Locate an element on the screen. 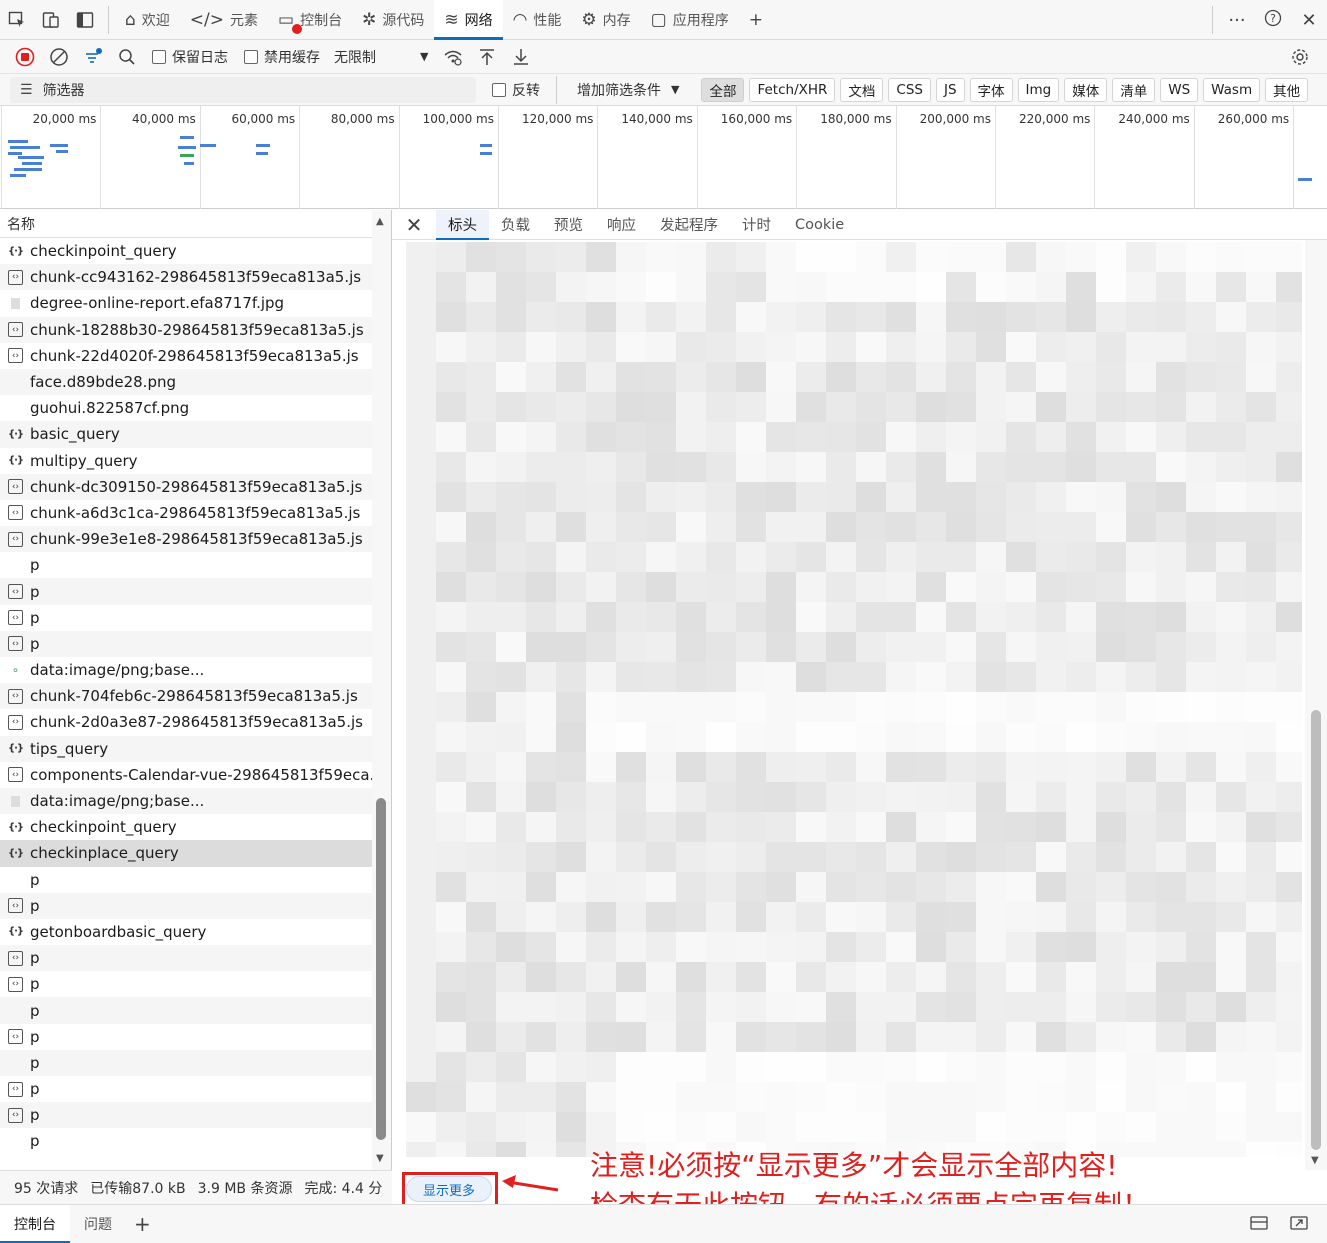 The height and width of the screenshot is (1243, 1327). filter-chip: 字体 is located at coordinates (991, 89).